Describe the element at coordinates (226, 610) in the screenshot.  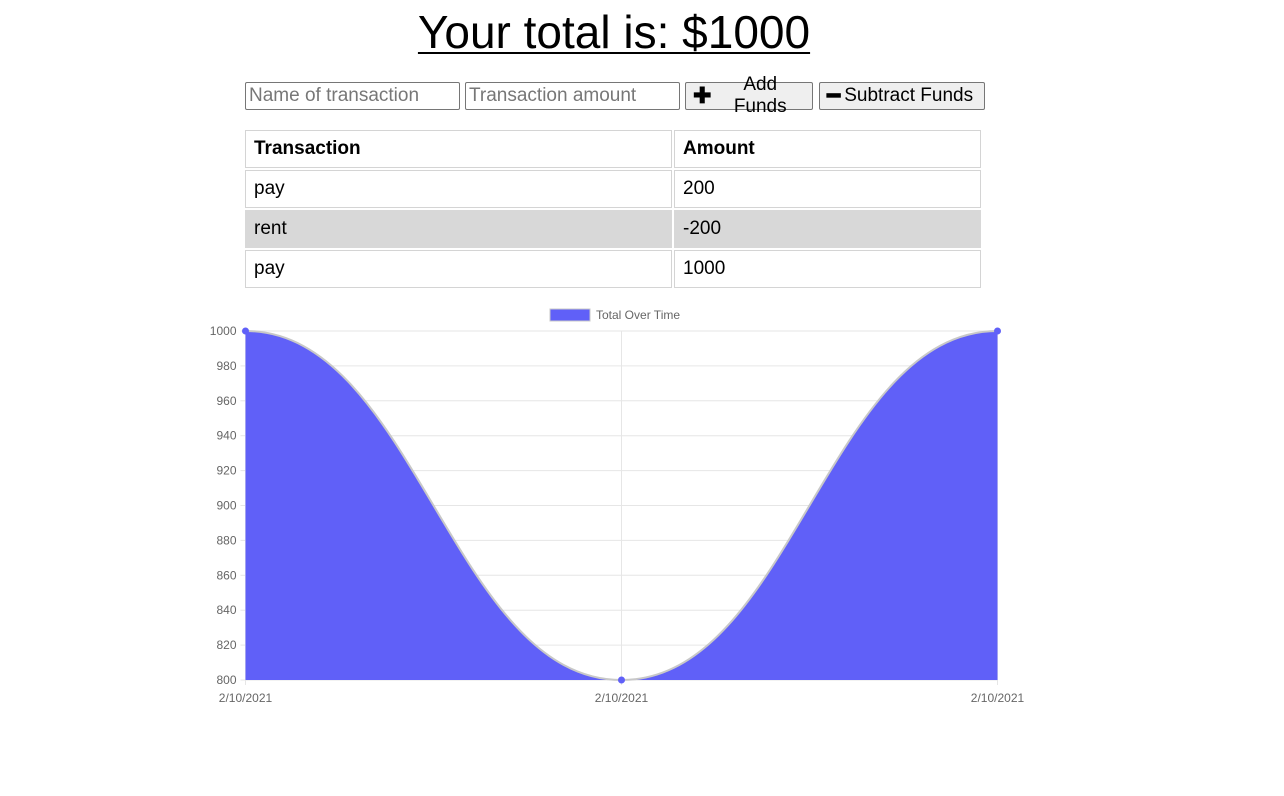
I see `y-tick-label: 840` at that location.